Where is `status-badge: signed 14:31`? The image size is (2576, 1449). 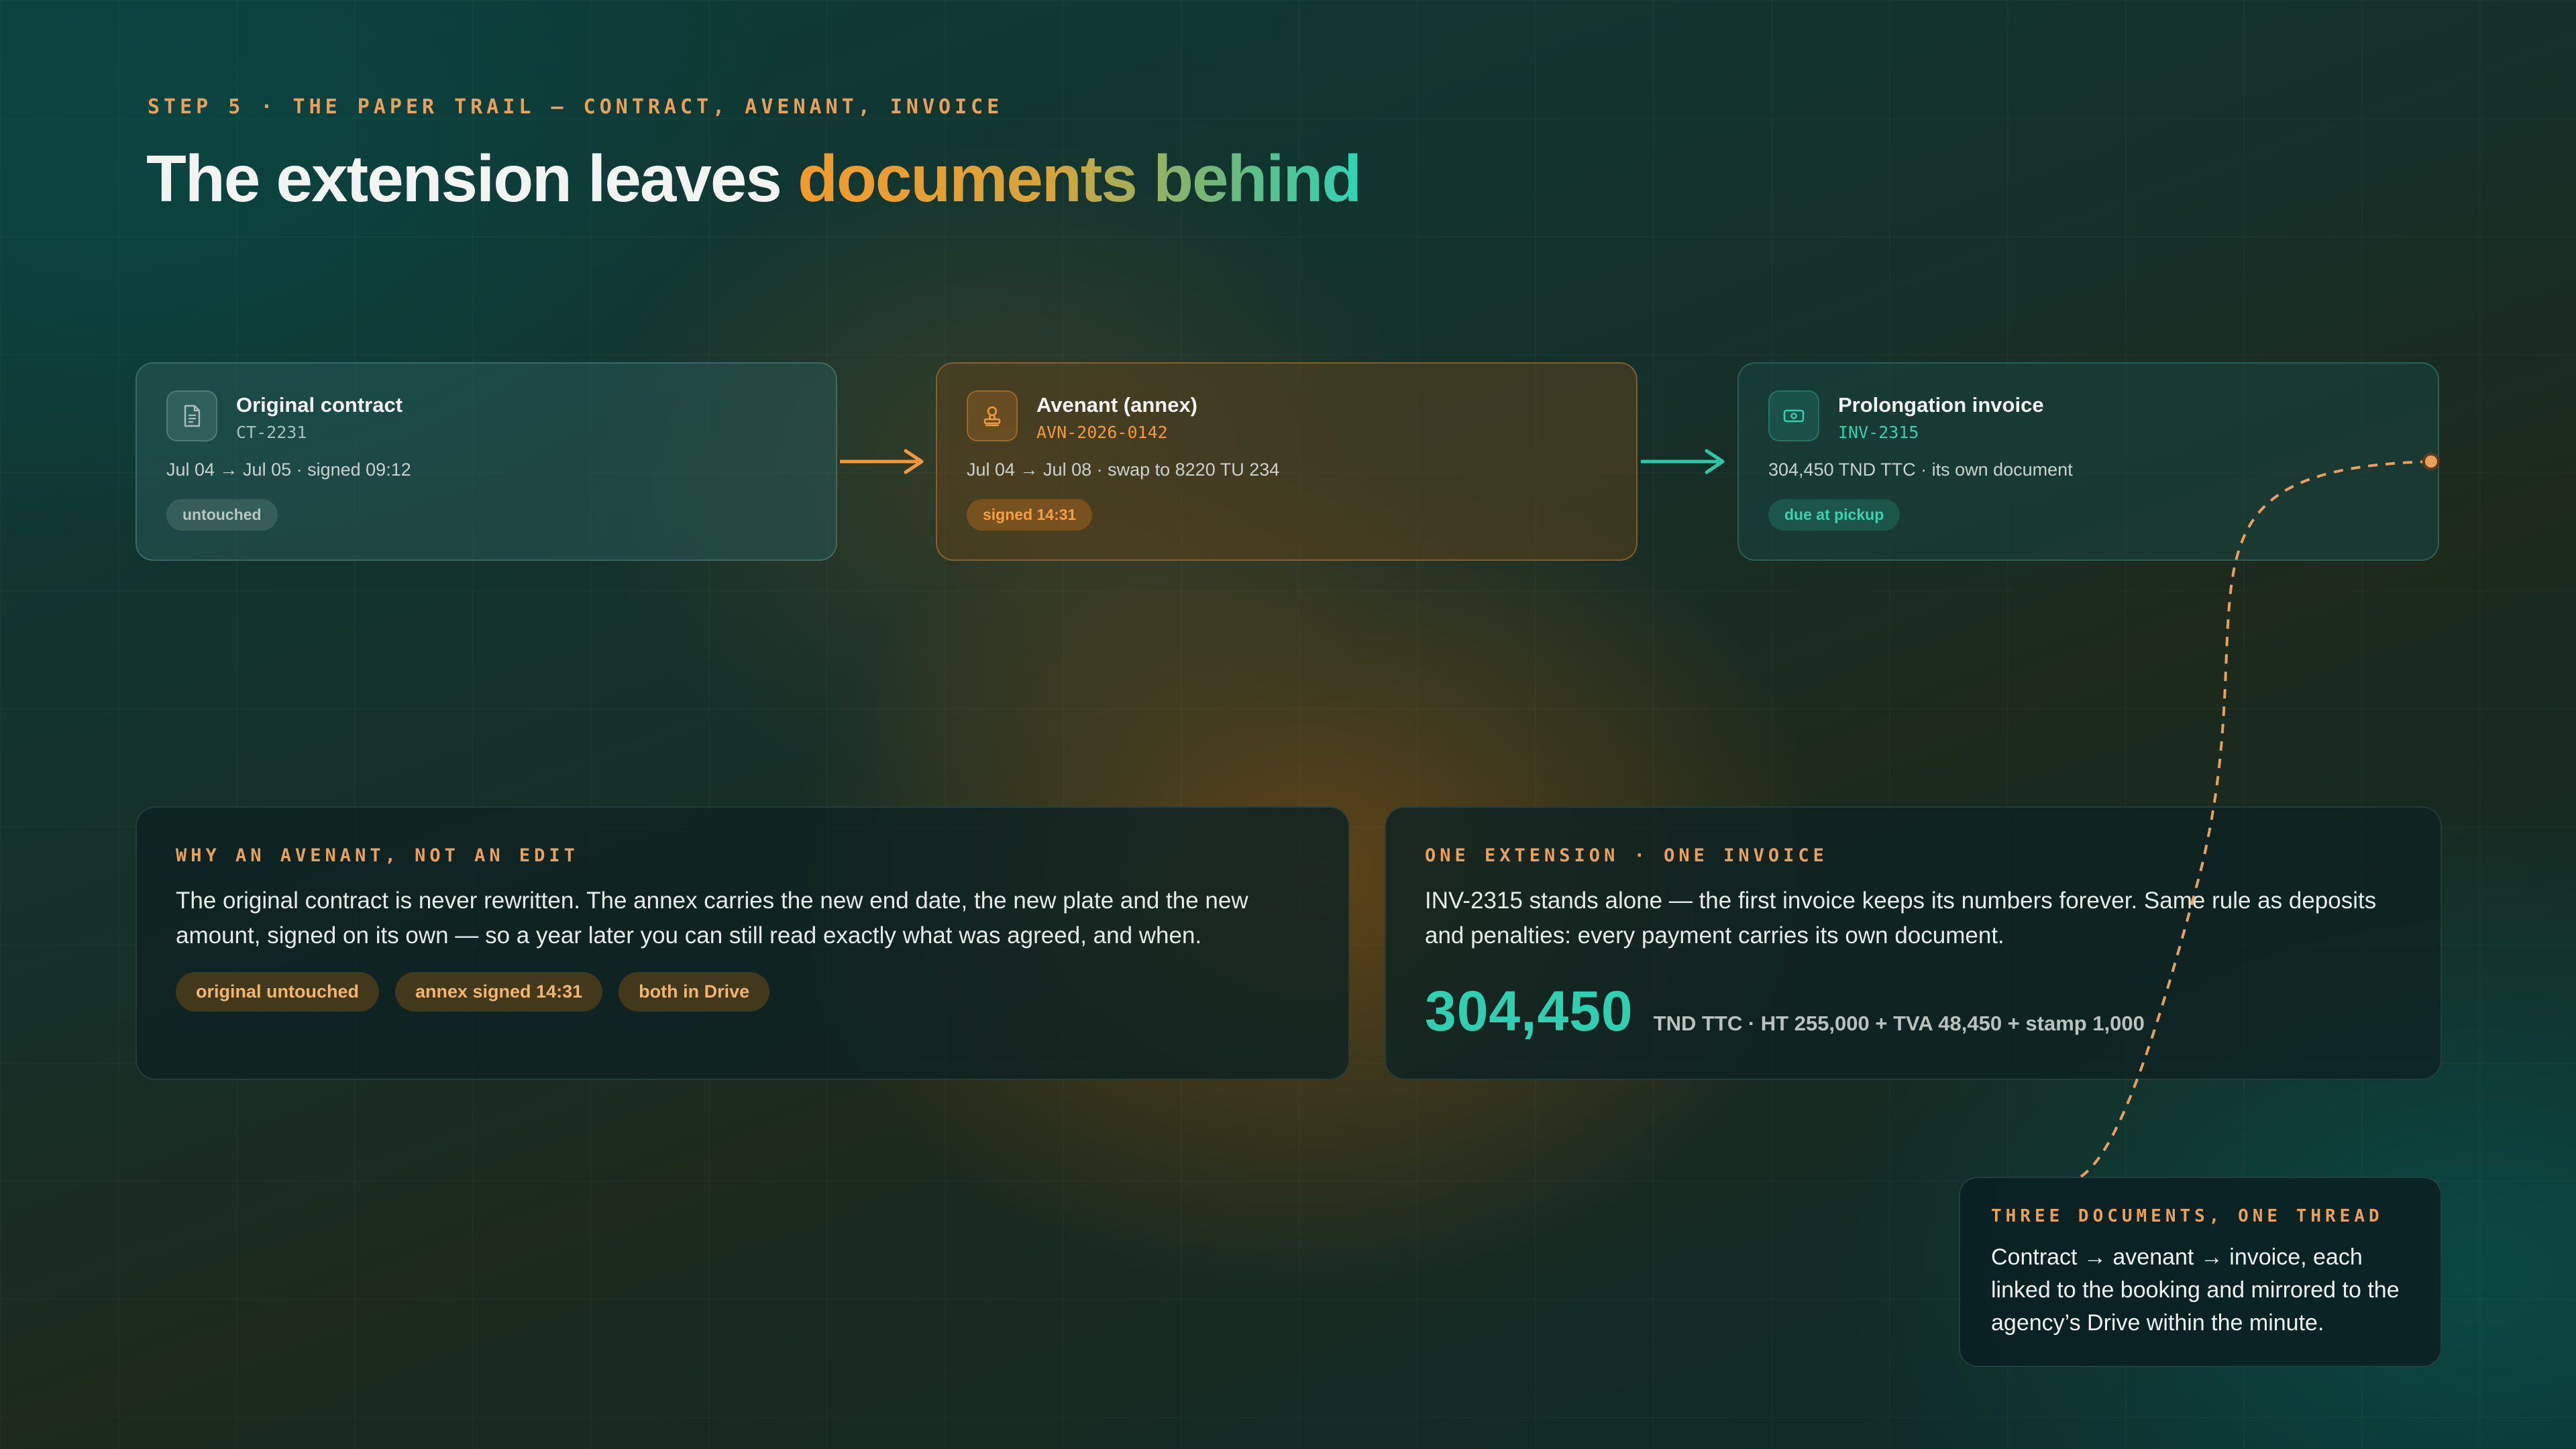
status-badge: signed 14:31 is located at coordinates (1030, 515).